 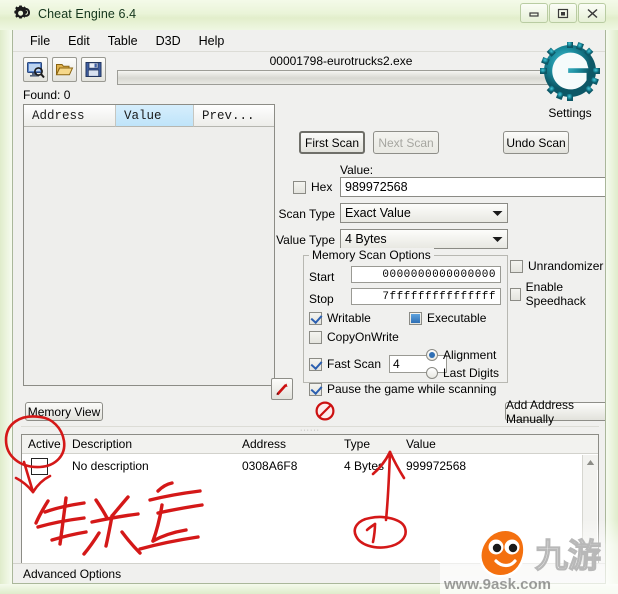 I want to click on cheat-row-type: 4 Bytes, so click(x=369, y=466).